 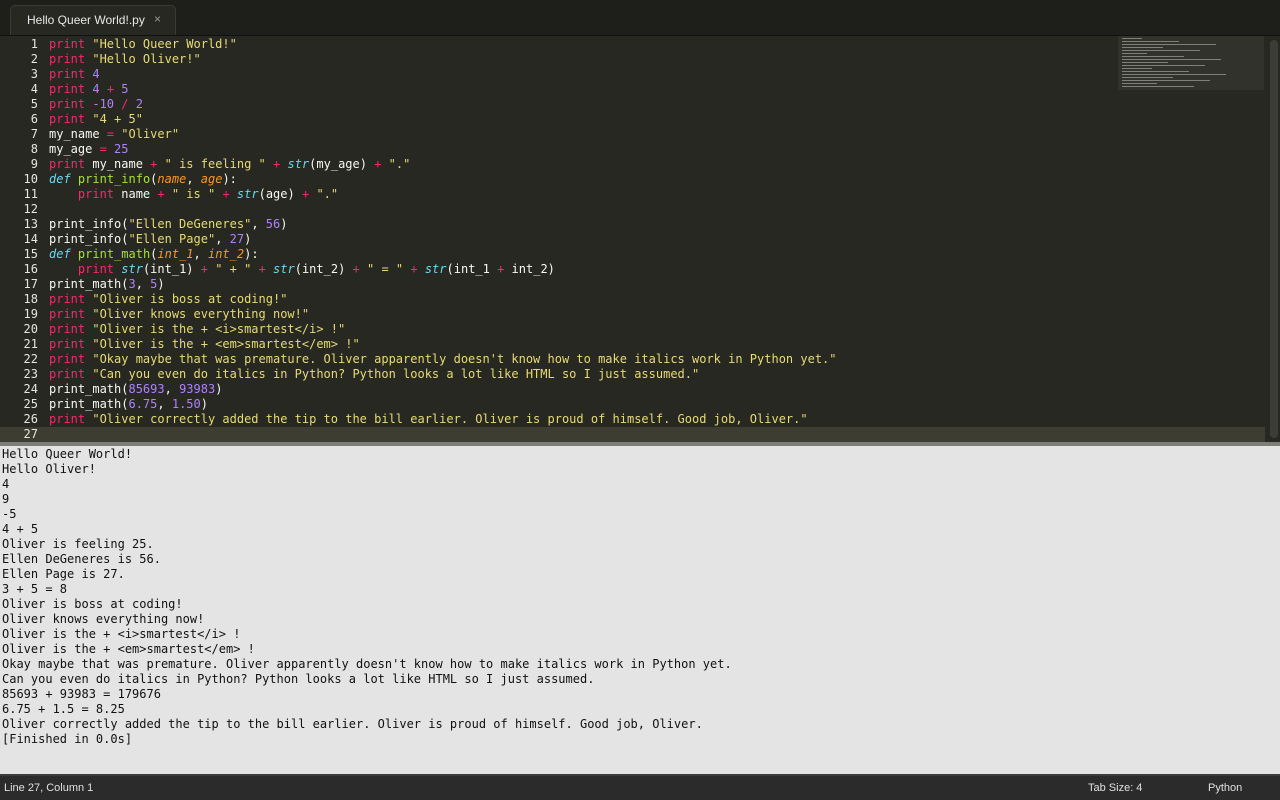 What do you see at coordinates (529, 269) in the screenshot?
I see `code-token: int_2)` at bounding box center [529, 269].